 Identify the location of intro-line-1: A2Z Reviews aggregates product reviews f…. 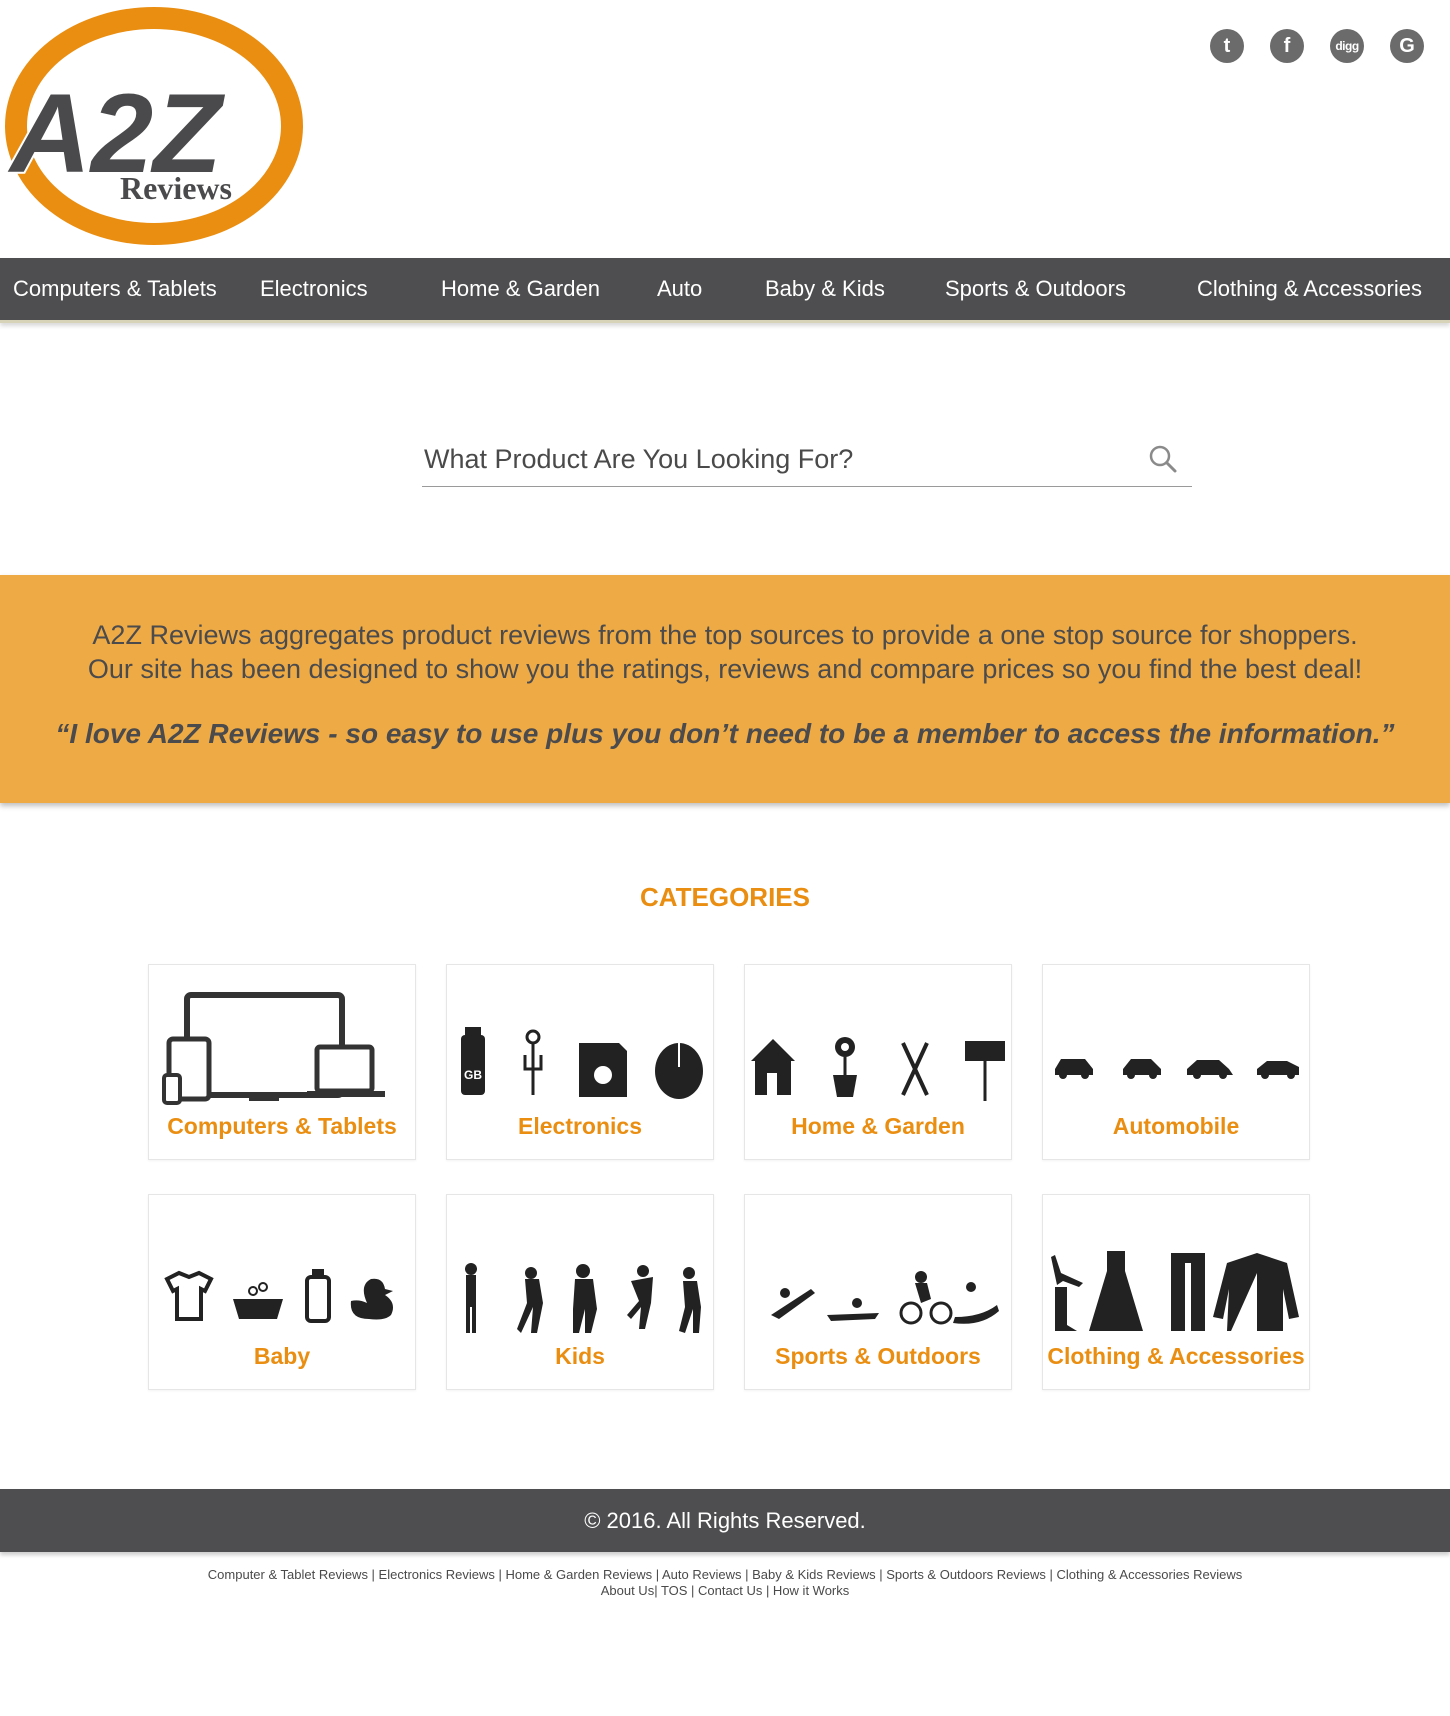
(725, 635).